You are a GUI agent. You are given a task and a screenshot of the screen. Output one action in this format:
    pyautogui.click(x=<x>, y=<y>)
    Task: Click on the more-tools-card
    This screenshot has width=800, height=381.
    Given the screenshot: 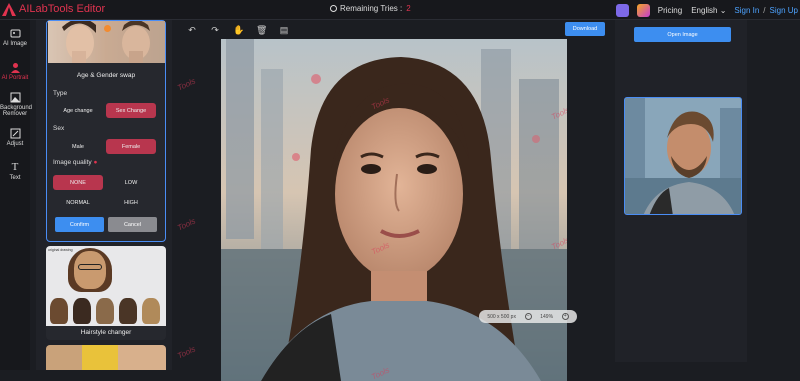 What is the action you would take?
    pyautogui.click(x=106, y=357)
    